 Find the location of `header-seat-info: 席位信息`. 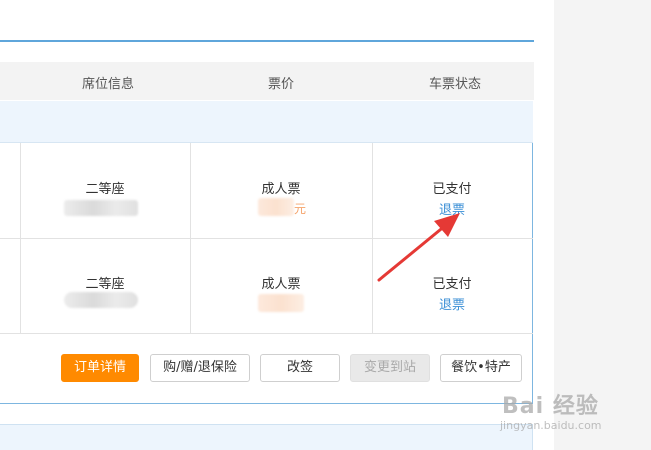

header-seat-info: 席位信息 is located at coordinates (107, 84).